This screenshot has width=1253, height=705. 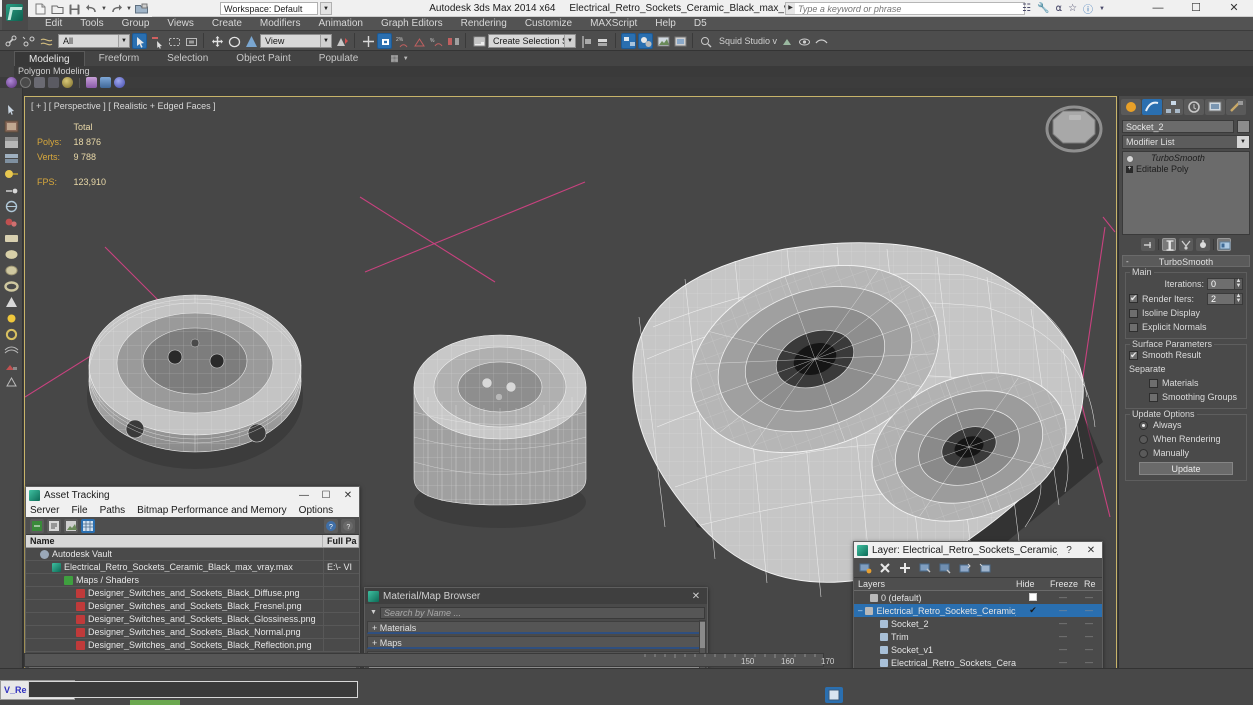 What do you see at coordinates (532, 40) in the screenshot?
I see `named-selection-sets-combo: Create Selection Se ▼` at bounding box center [532, 40].